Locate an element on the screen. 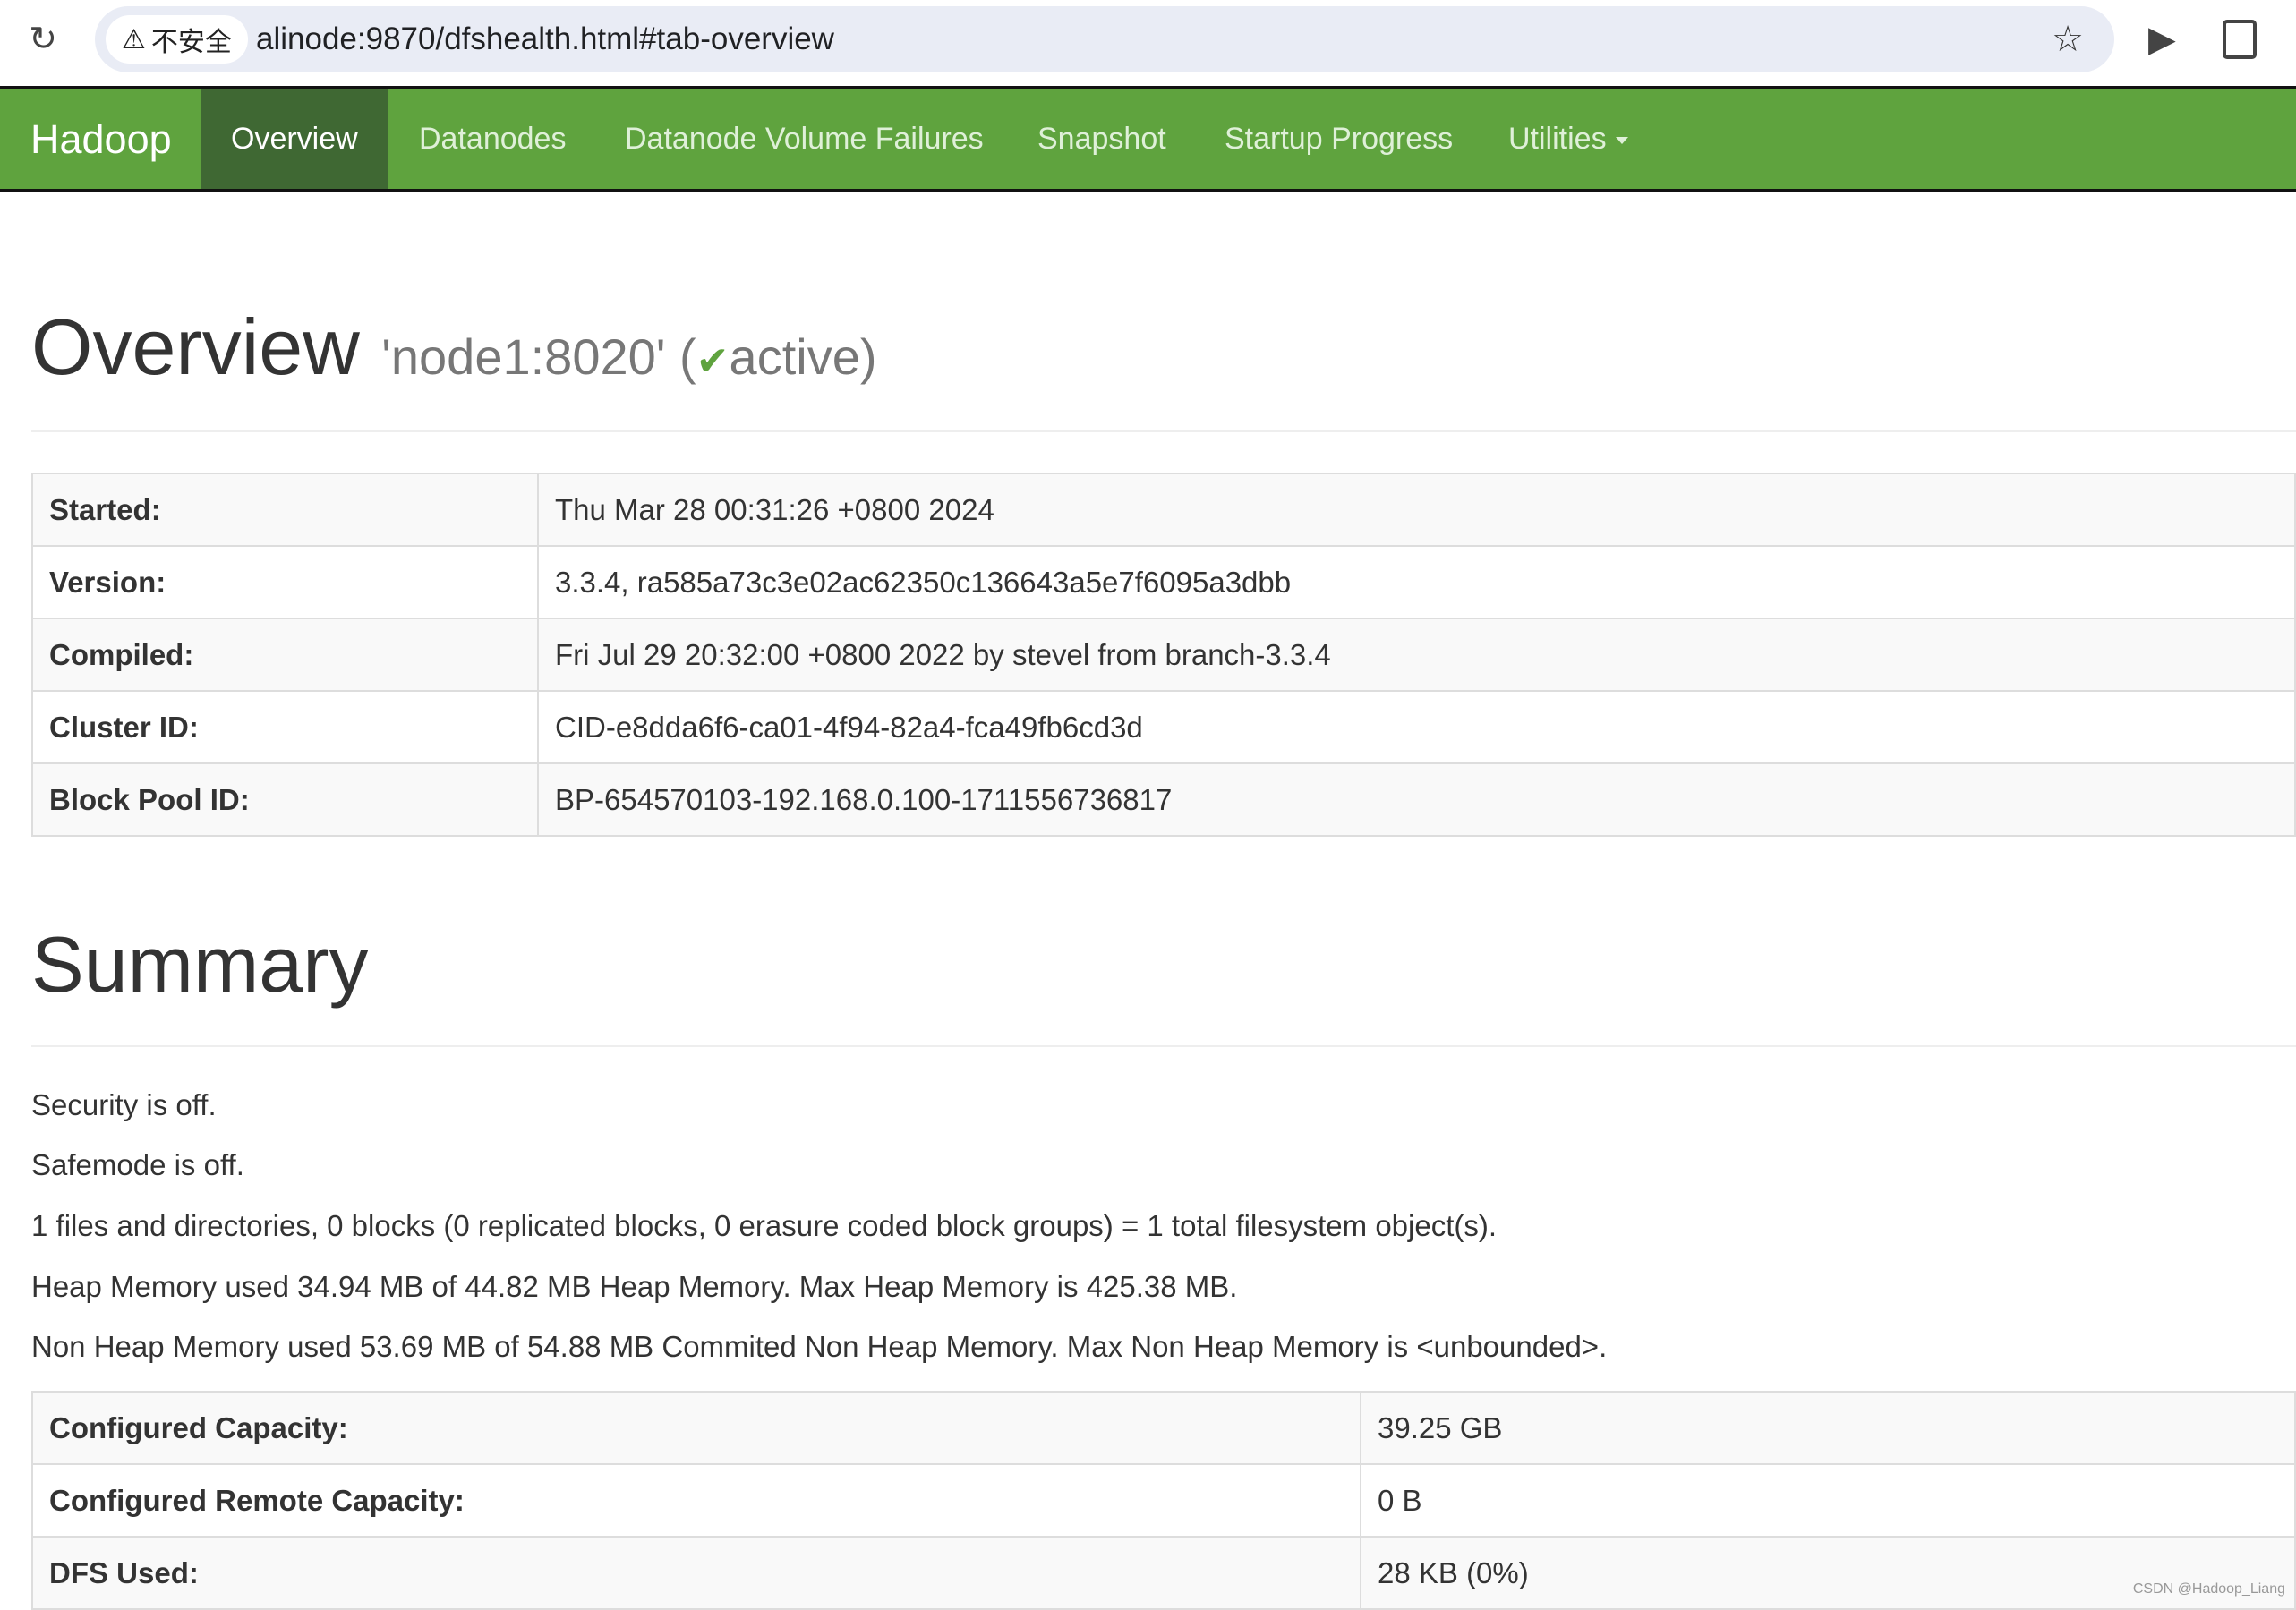 The height and width of the screenshot is (1610, 2296). row-value: 39.25 GB is located at coordinates (1828, 1428).